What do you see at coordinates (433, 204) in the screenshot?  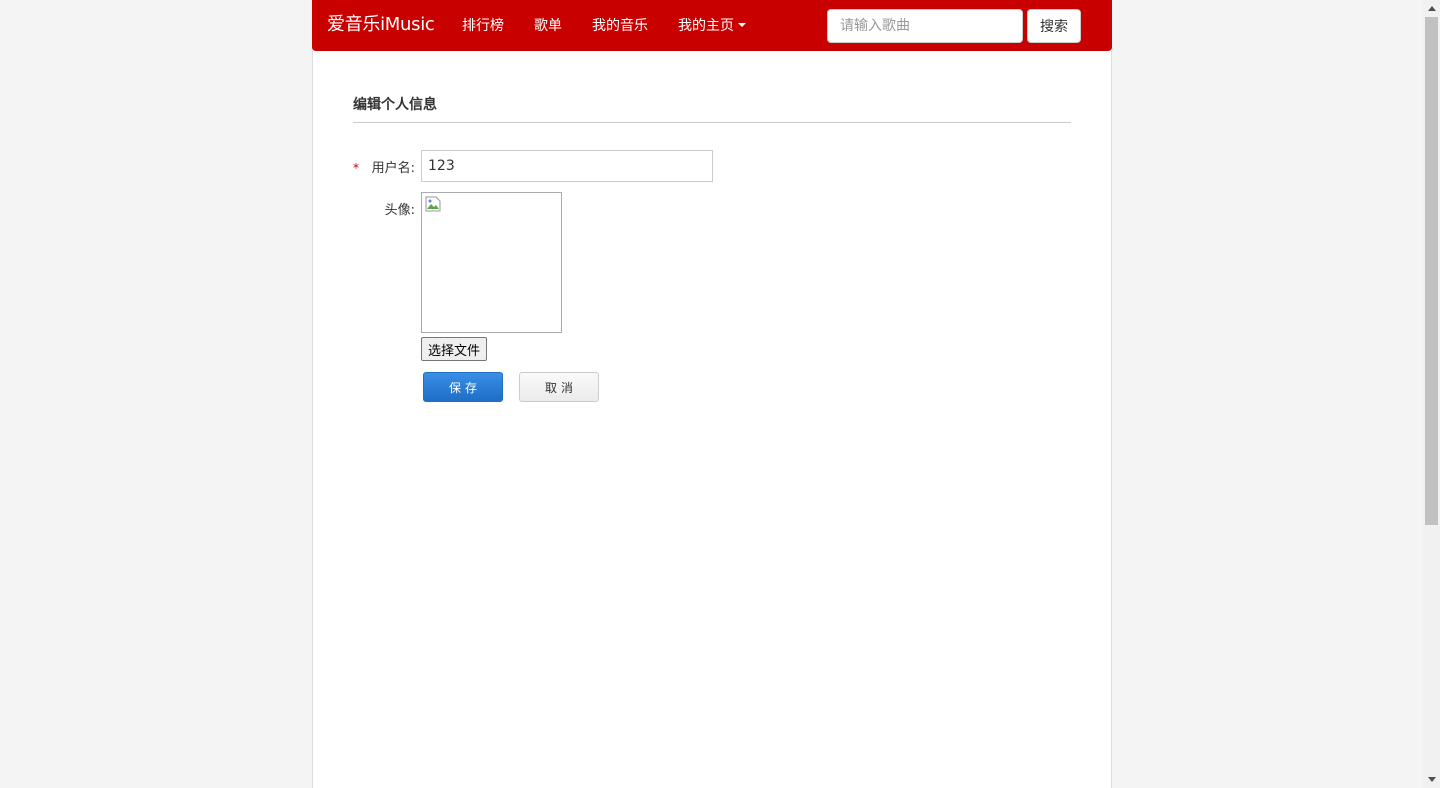 I see `broken-image-icon` at bounding box center [433, 204].